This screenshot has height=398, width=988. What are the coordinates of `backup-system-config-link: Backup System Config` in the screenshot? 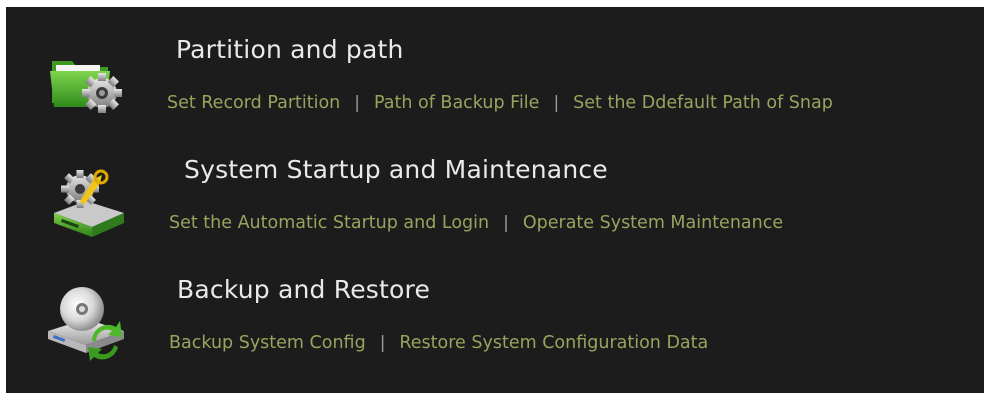 It's located at (267, 343).